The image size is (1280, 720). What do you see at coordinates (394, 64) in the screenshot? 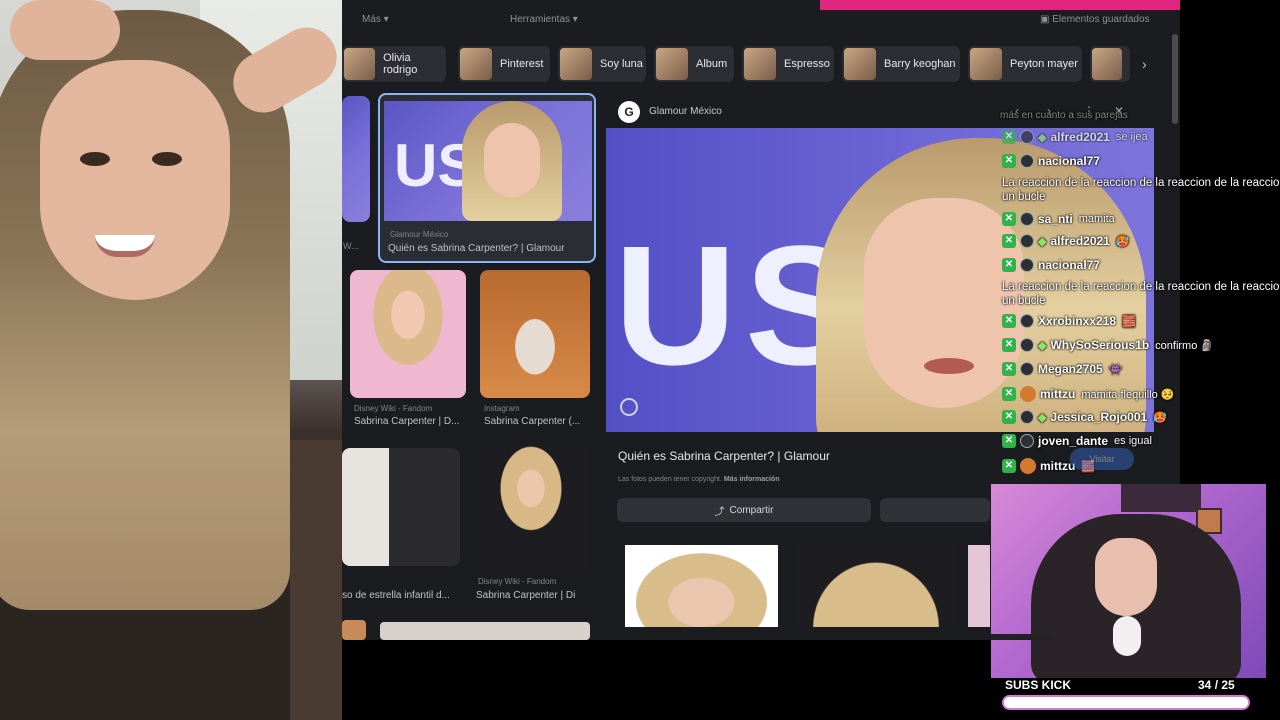
I see `chip-olivia-rodrigo: Olivia rodrigo` at bounding box center [394, 64].